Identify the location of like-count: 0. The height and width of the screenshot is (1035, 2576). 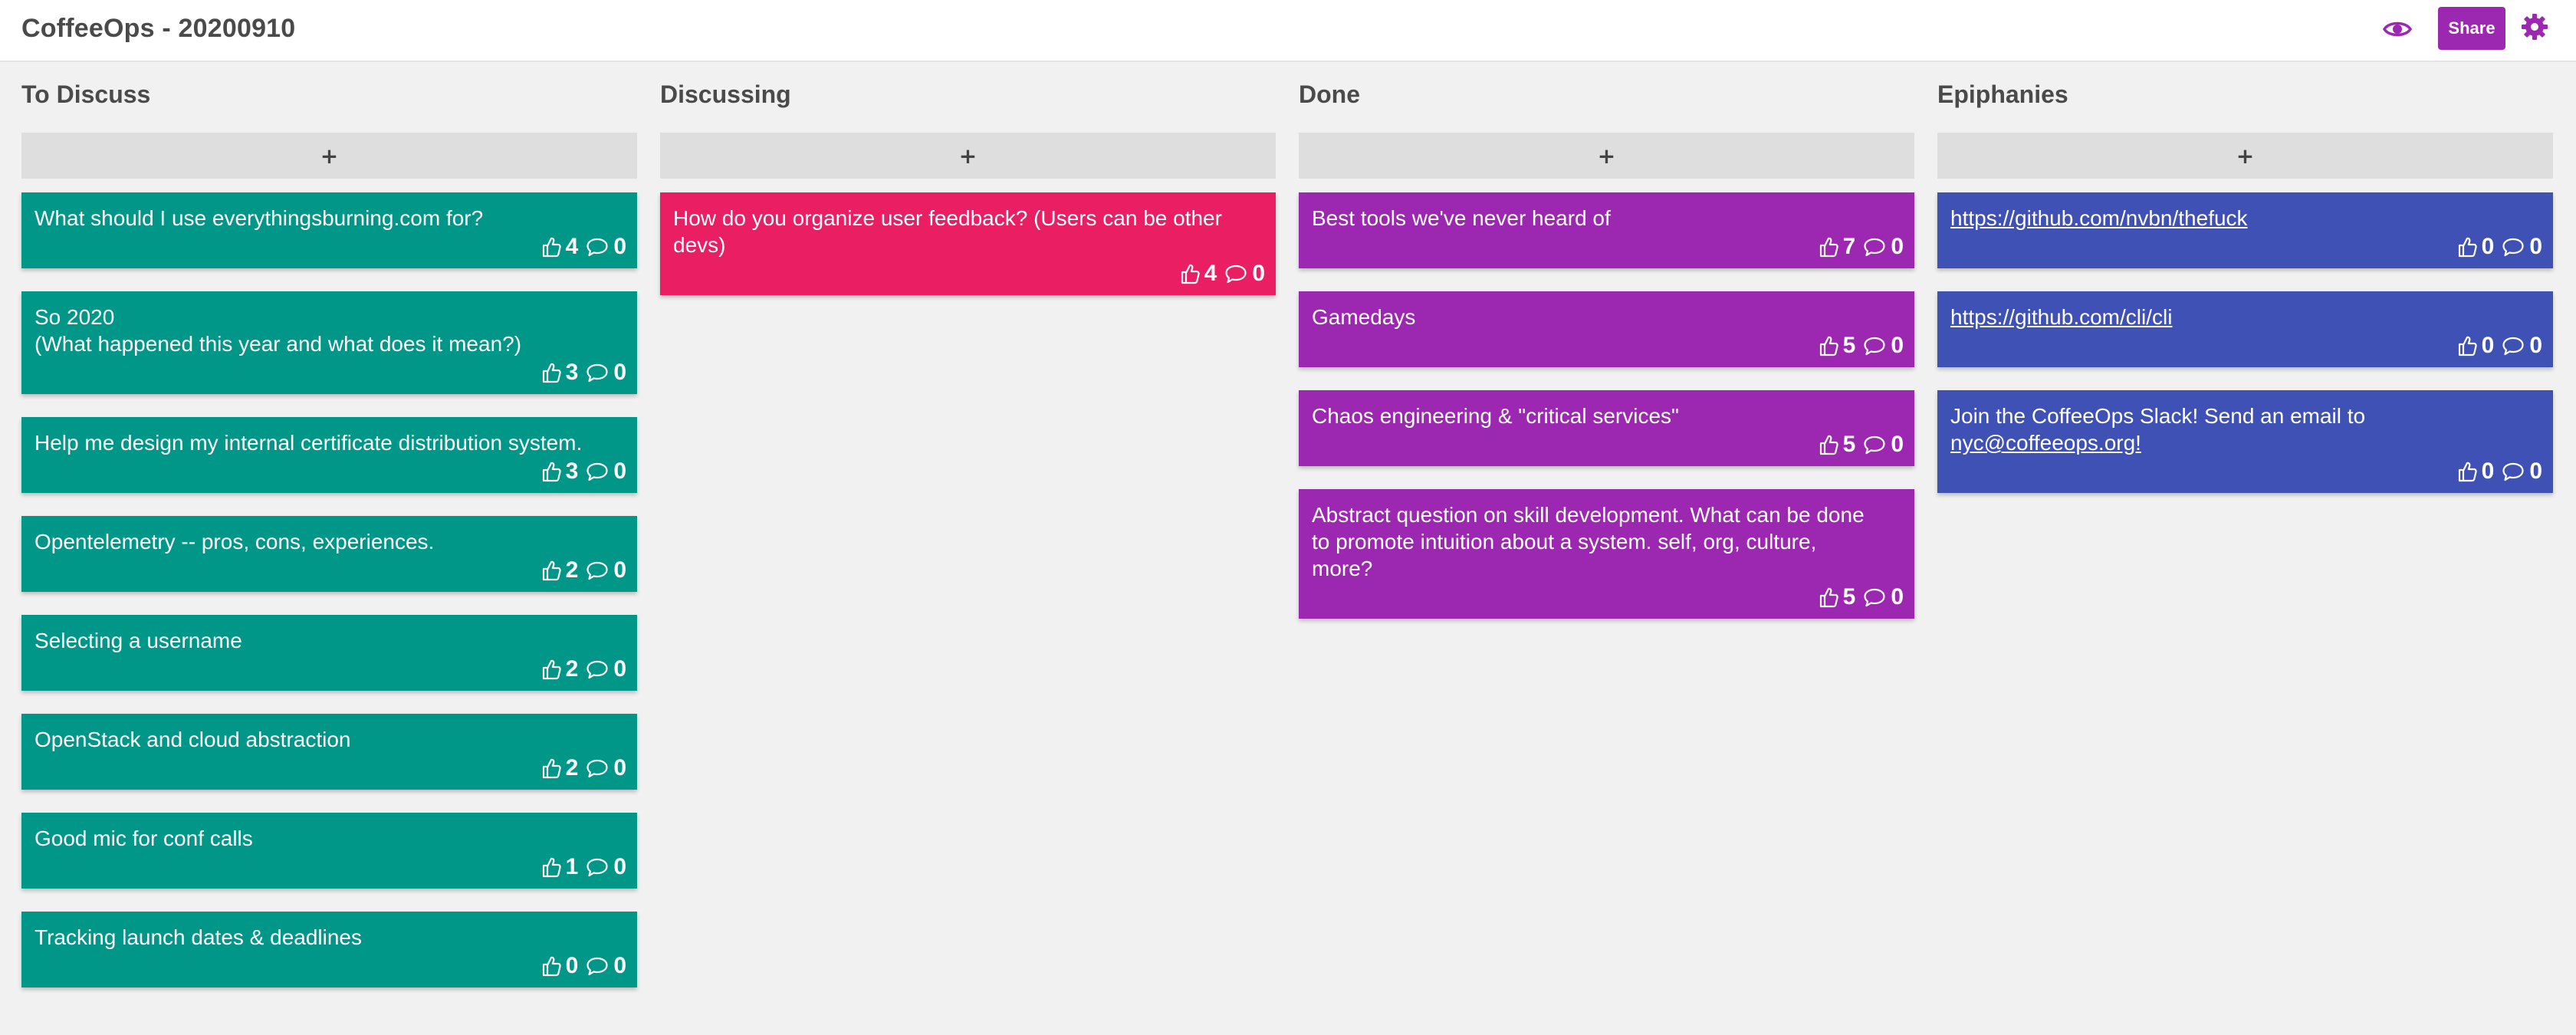
(2488, 247).